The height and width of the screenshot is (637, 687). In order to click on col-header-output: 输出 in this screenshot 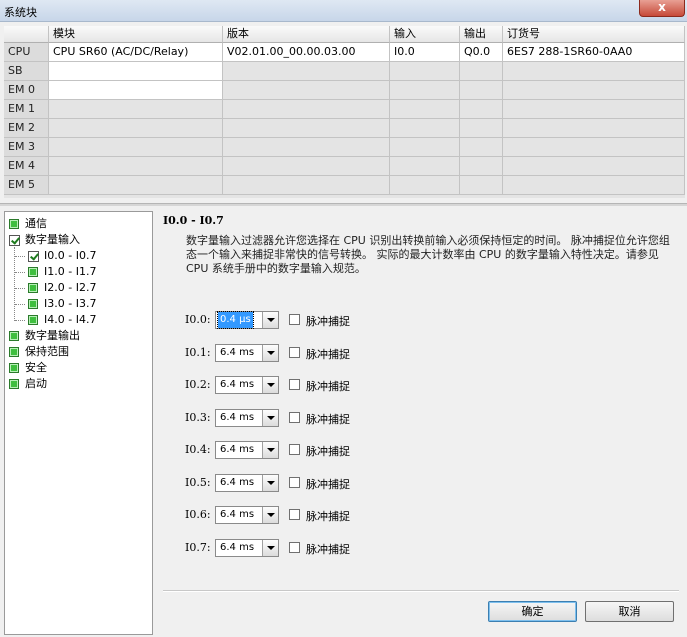, I will do `click(481, 34)`.